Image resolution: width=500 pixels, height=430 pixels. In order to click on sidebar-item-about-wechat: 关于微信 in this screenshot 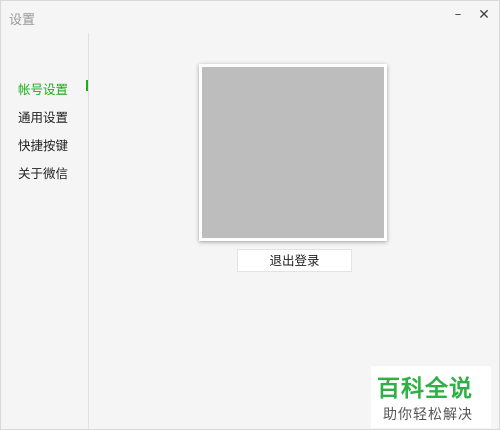, I will do `click(43, 172)`.